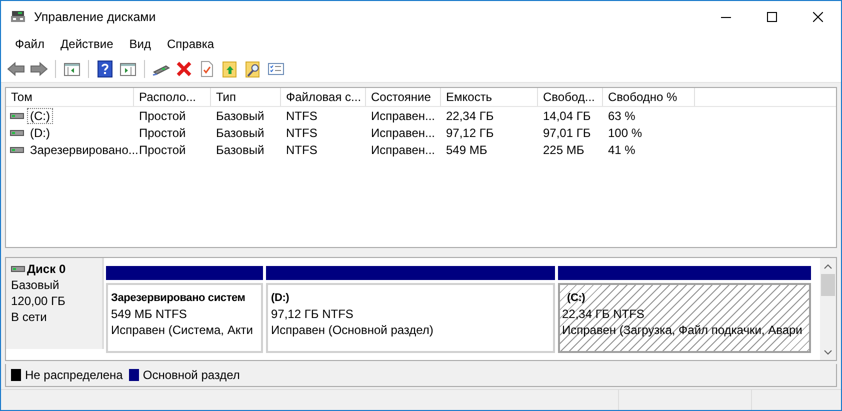 This screenshot has width=842, height=411. I want to click on window-title: Управление дисками, so click(95, 17).